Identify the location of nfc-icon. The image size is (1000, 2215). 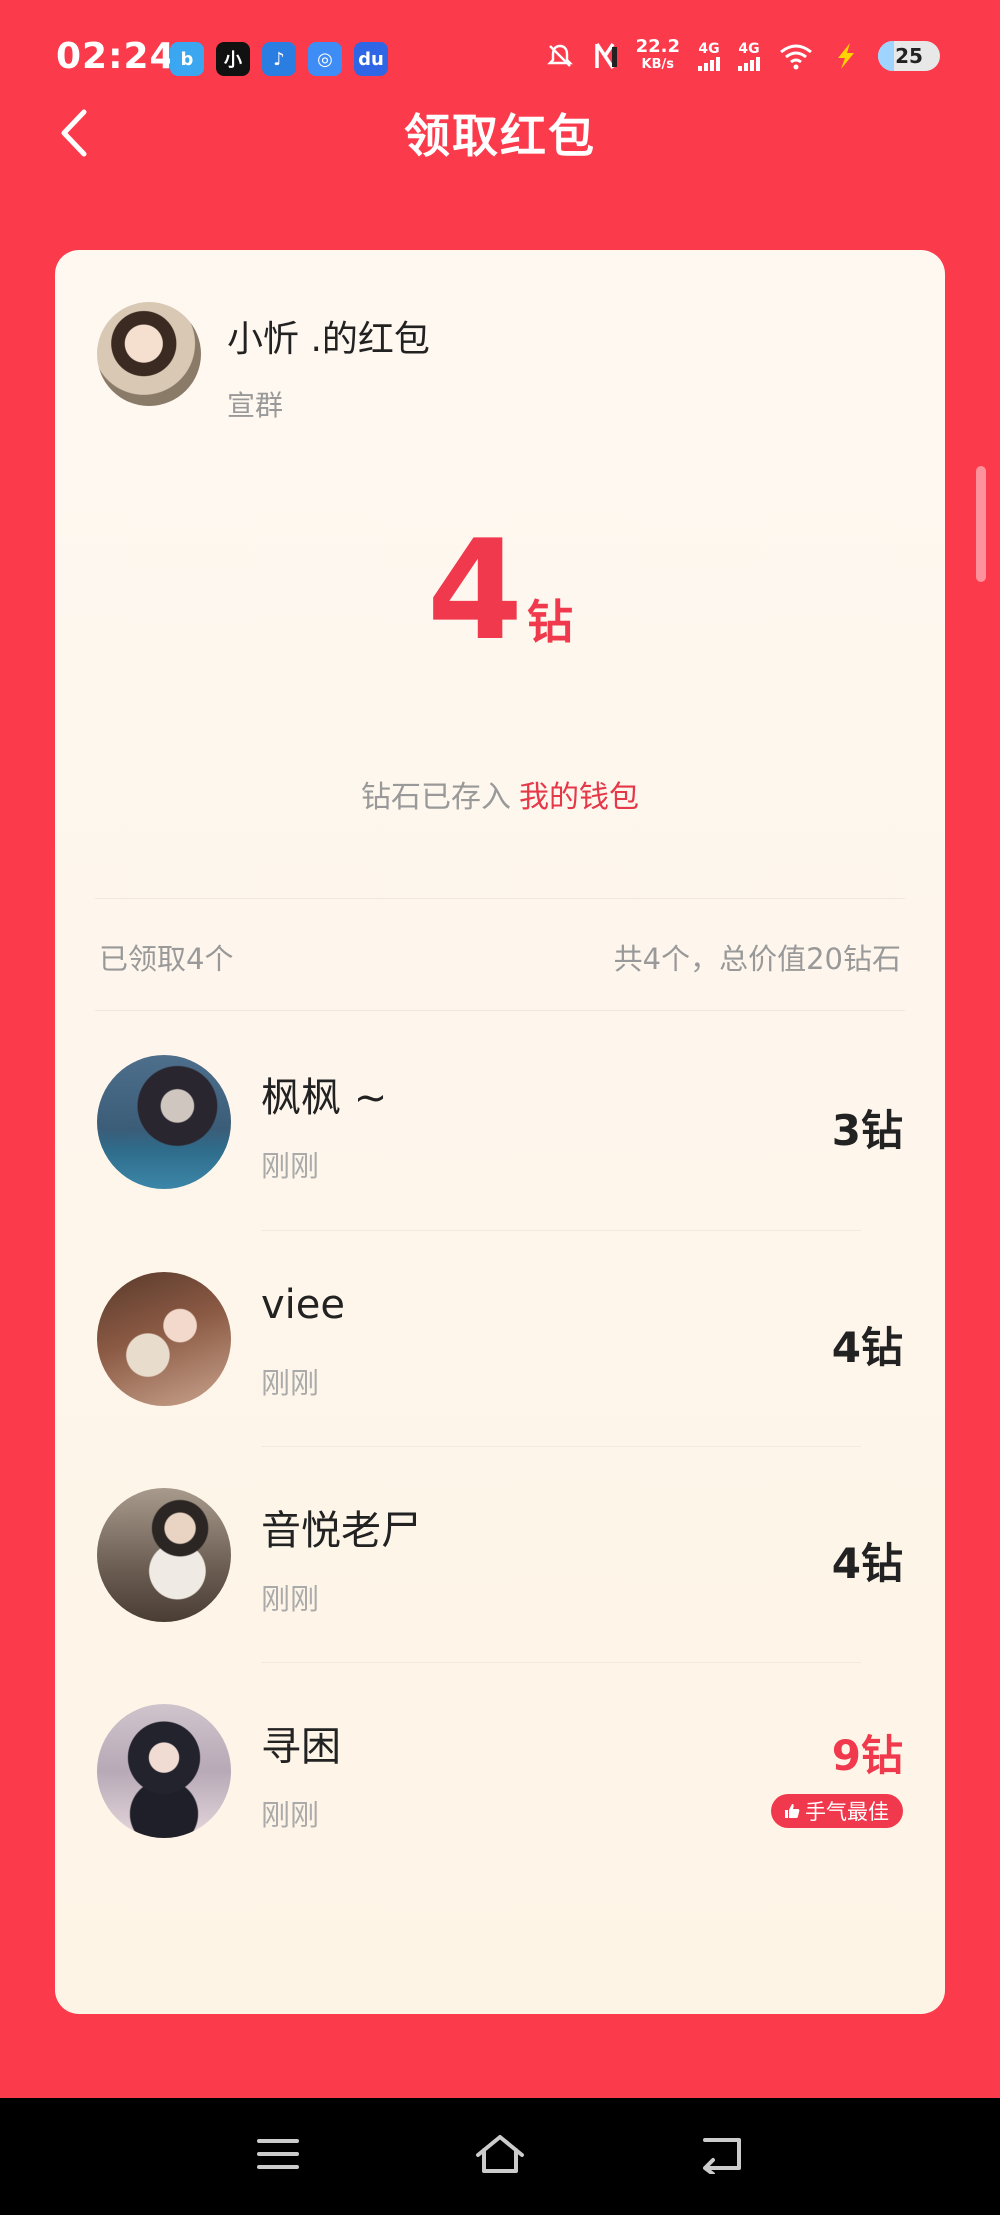
(605, 56).